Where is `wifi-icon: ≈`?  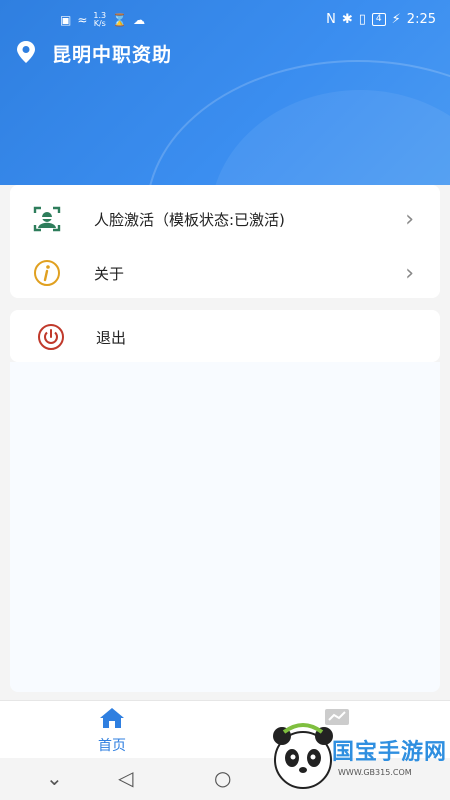
wifi-icon: ≈ is located at coordinates (82, 20).